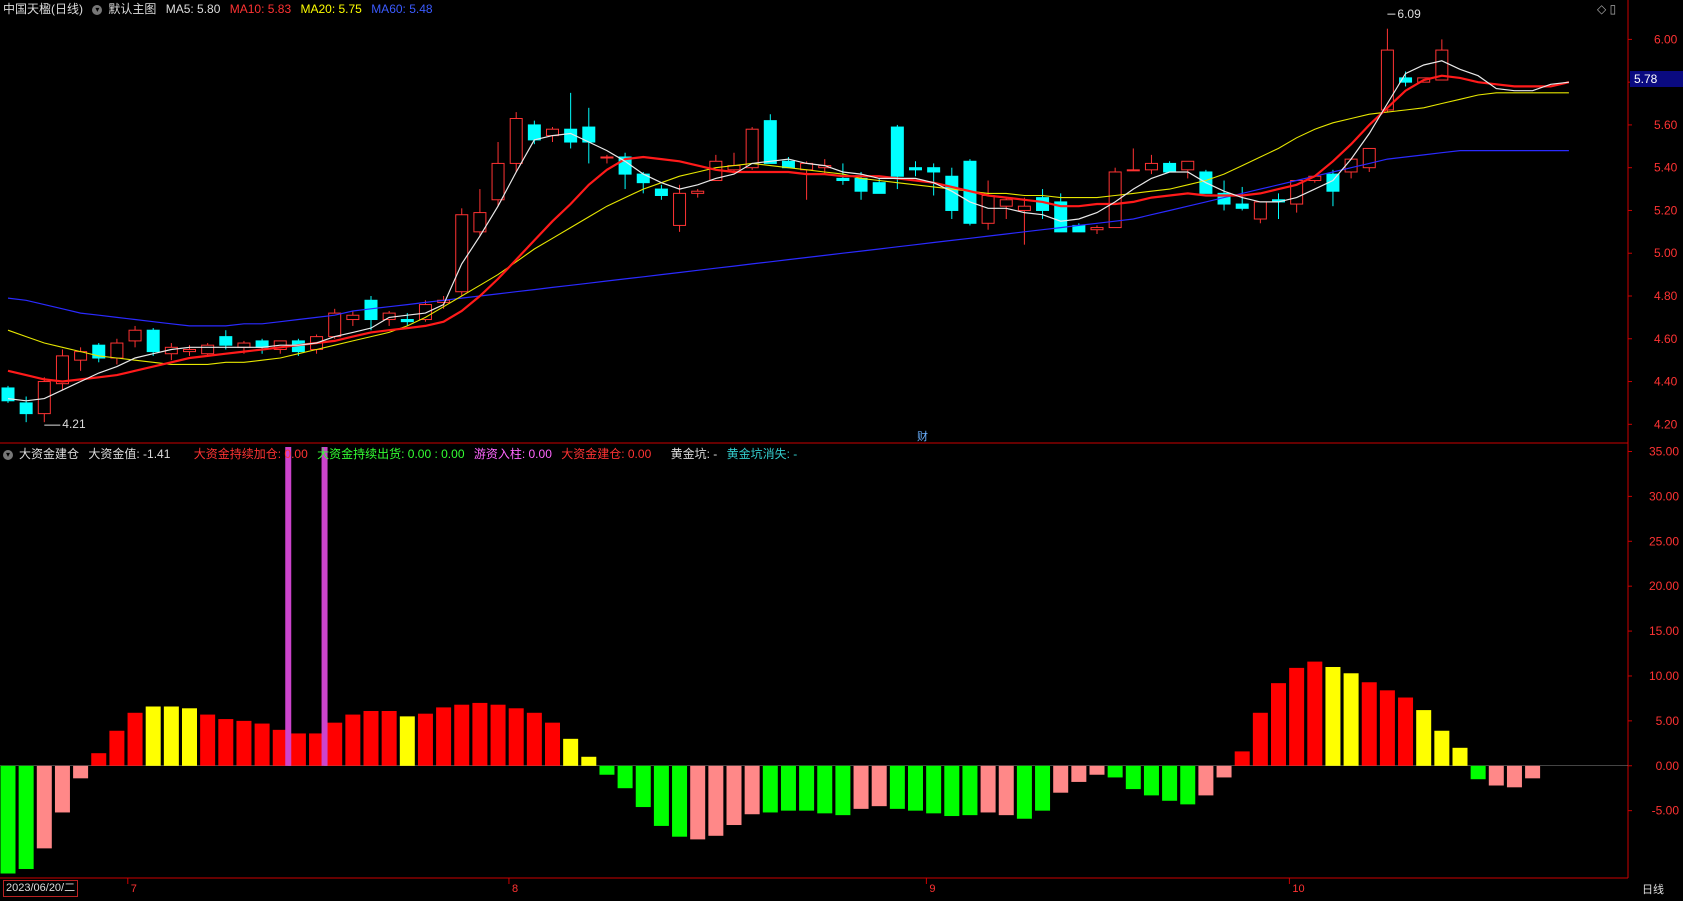 This screenshot has width=1683, height=901. Describe the element at coordinates (1664, 676) in the screenshot. I see `indicator-y-tick-label: 10.00` at that location.